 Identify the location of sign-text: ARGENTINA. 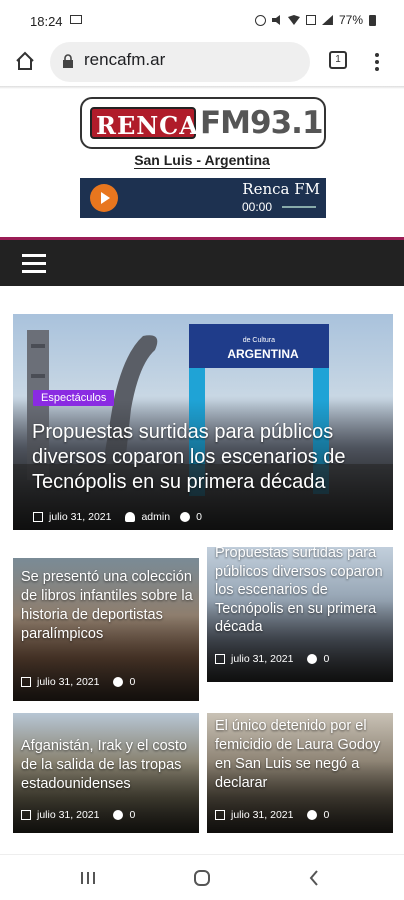
(263, 354).